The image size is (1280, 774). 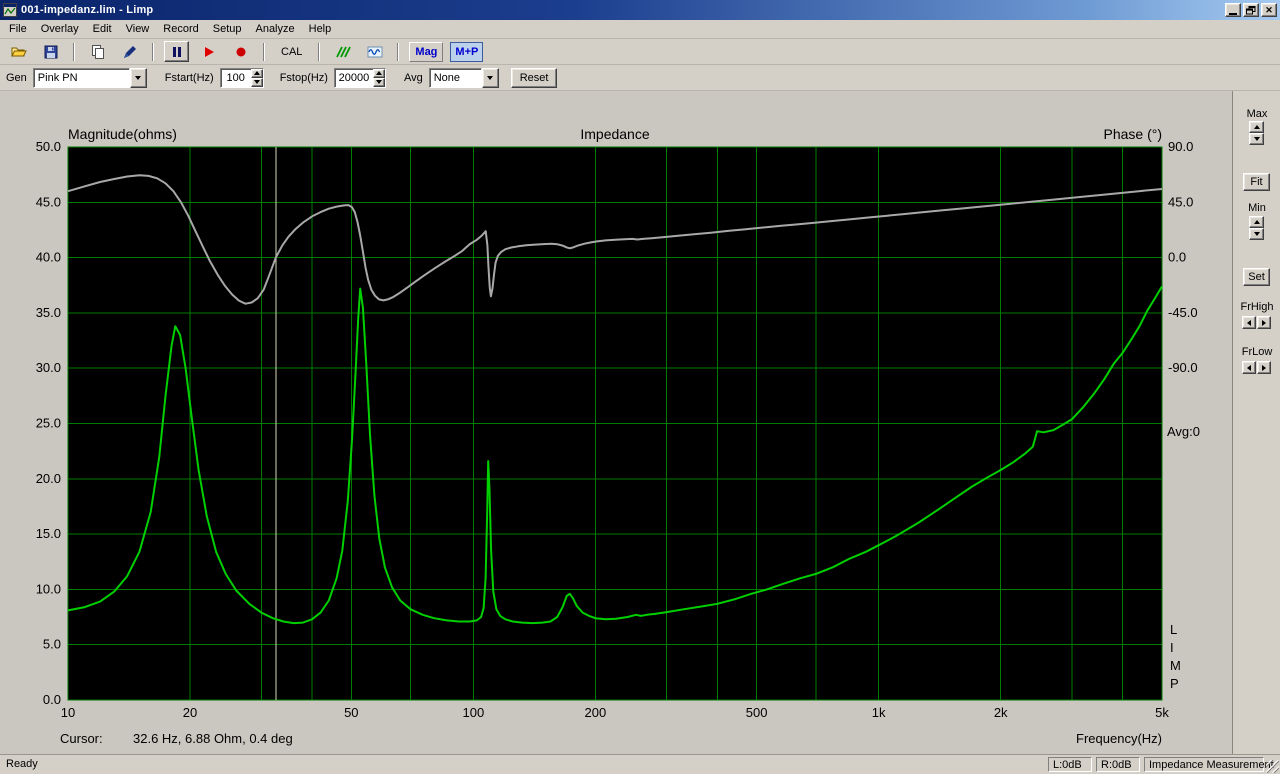 I want to click on chart-title: Impedance, so click(x=614, y=134).